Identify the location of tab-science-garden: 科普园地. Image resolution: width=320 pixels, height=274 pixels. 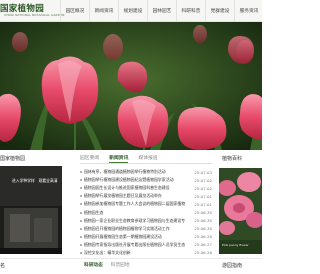
(120, 265).